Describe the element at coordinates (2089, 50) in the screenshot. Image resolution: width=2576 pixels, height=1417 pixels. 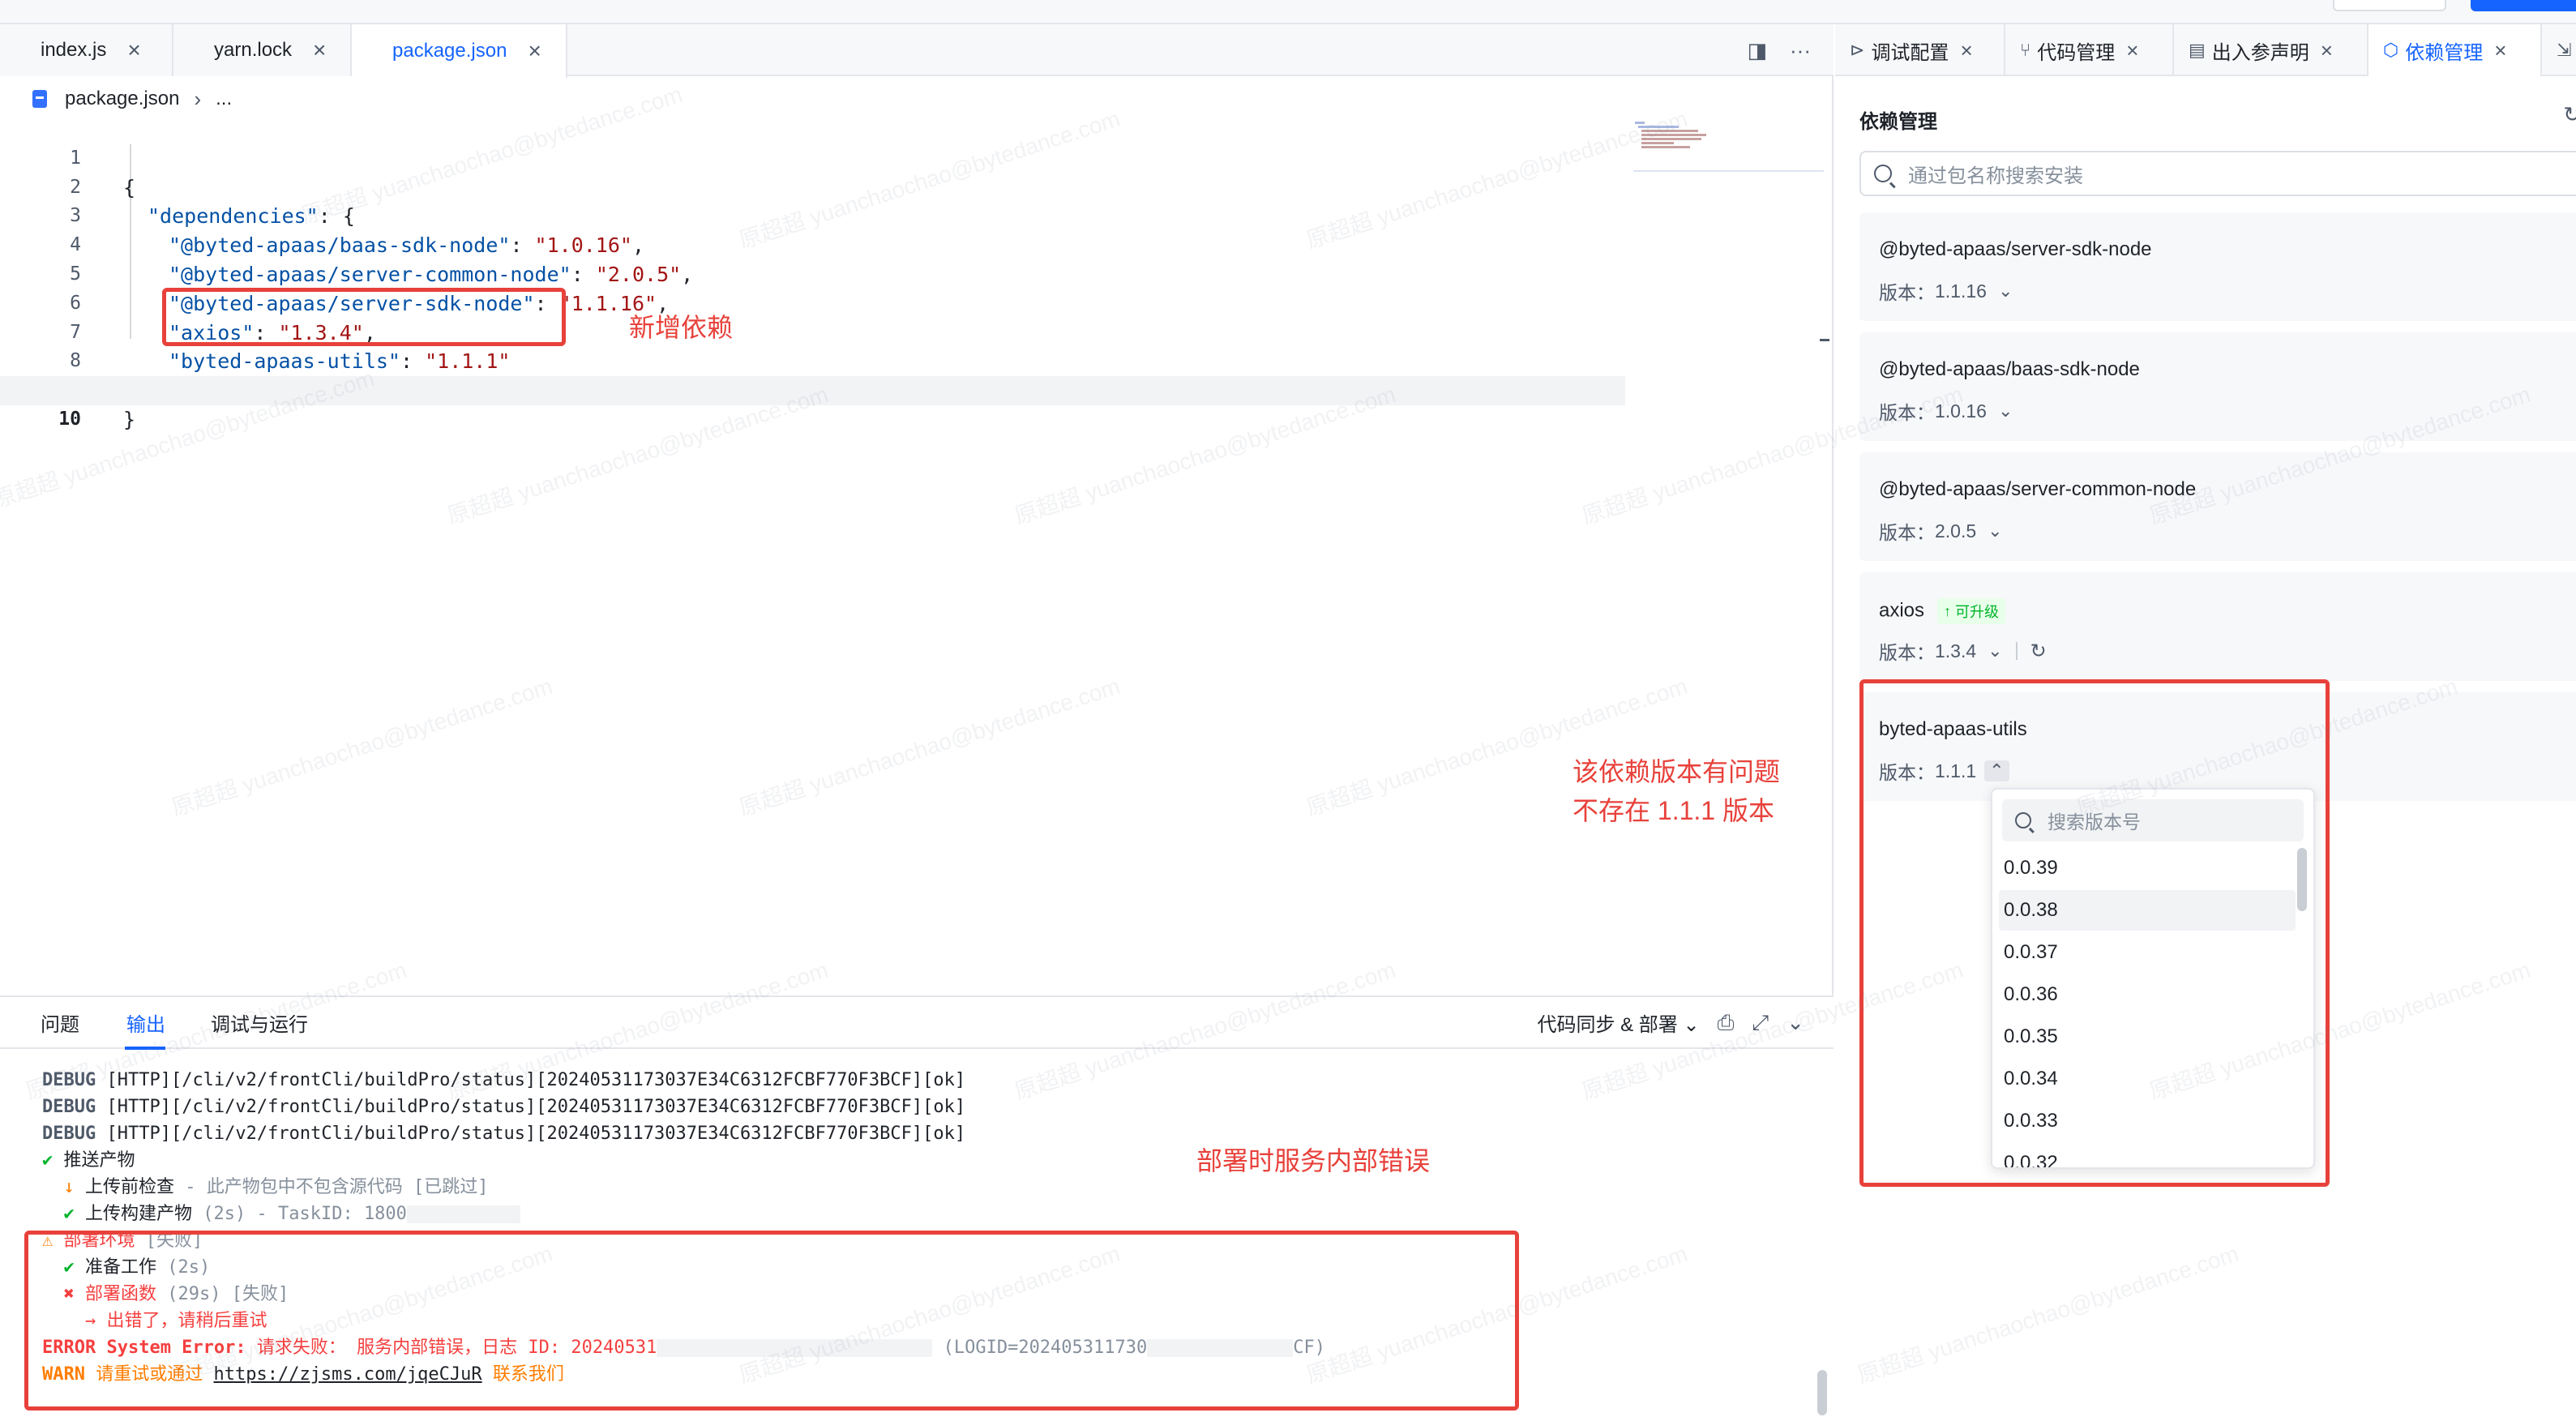
I see `tab-code-management: ⑂ 代码管理 ×` at that location.